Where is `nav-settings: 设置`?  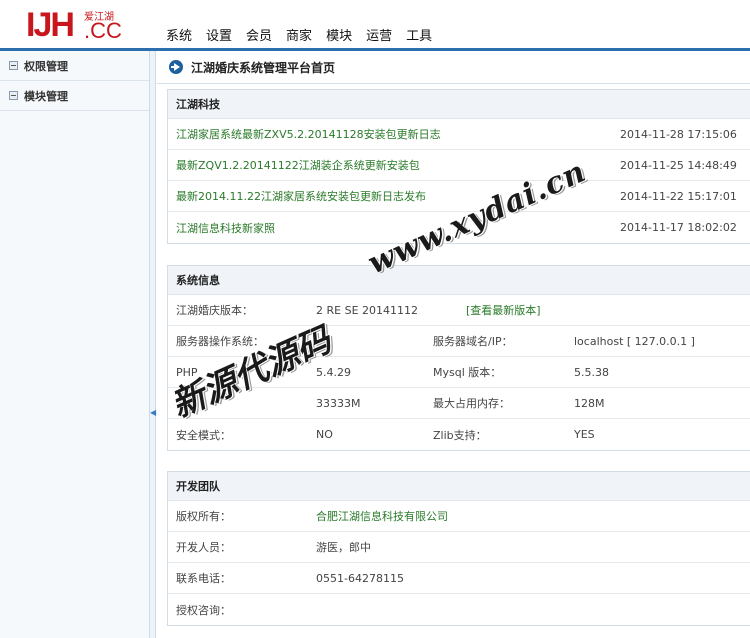
nav-settings: 设置 is located at coordinates (219, 34).